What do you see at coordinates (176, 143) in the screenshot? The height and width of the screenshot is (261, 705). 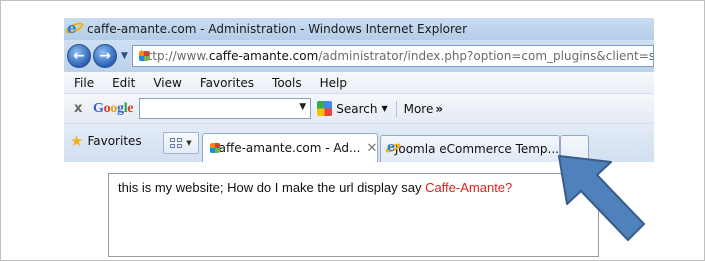 I see `grid-icon` at bounding box center [176, 143].